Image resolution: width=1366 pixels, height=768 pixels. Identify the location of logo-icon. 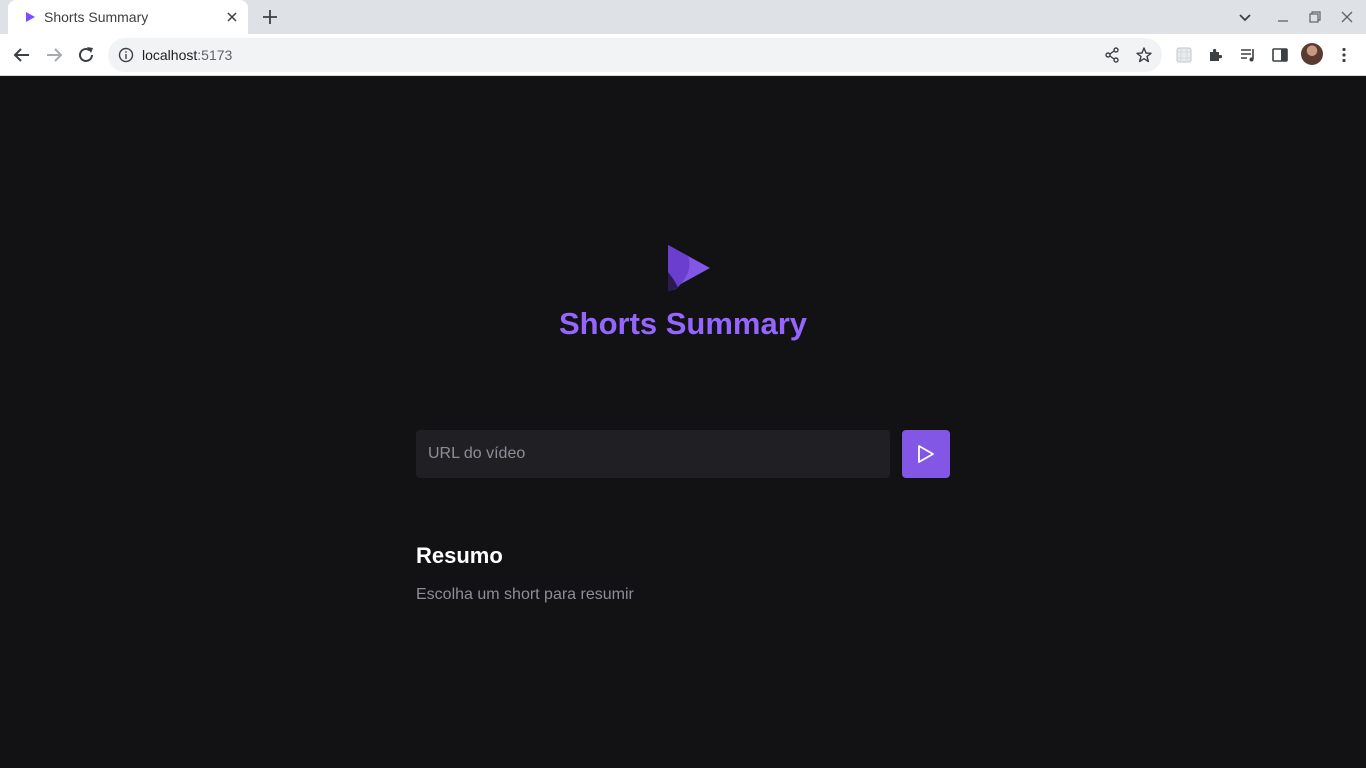
(689, 268).